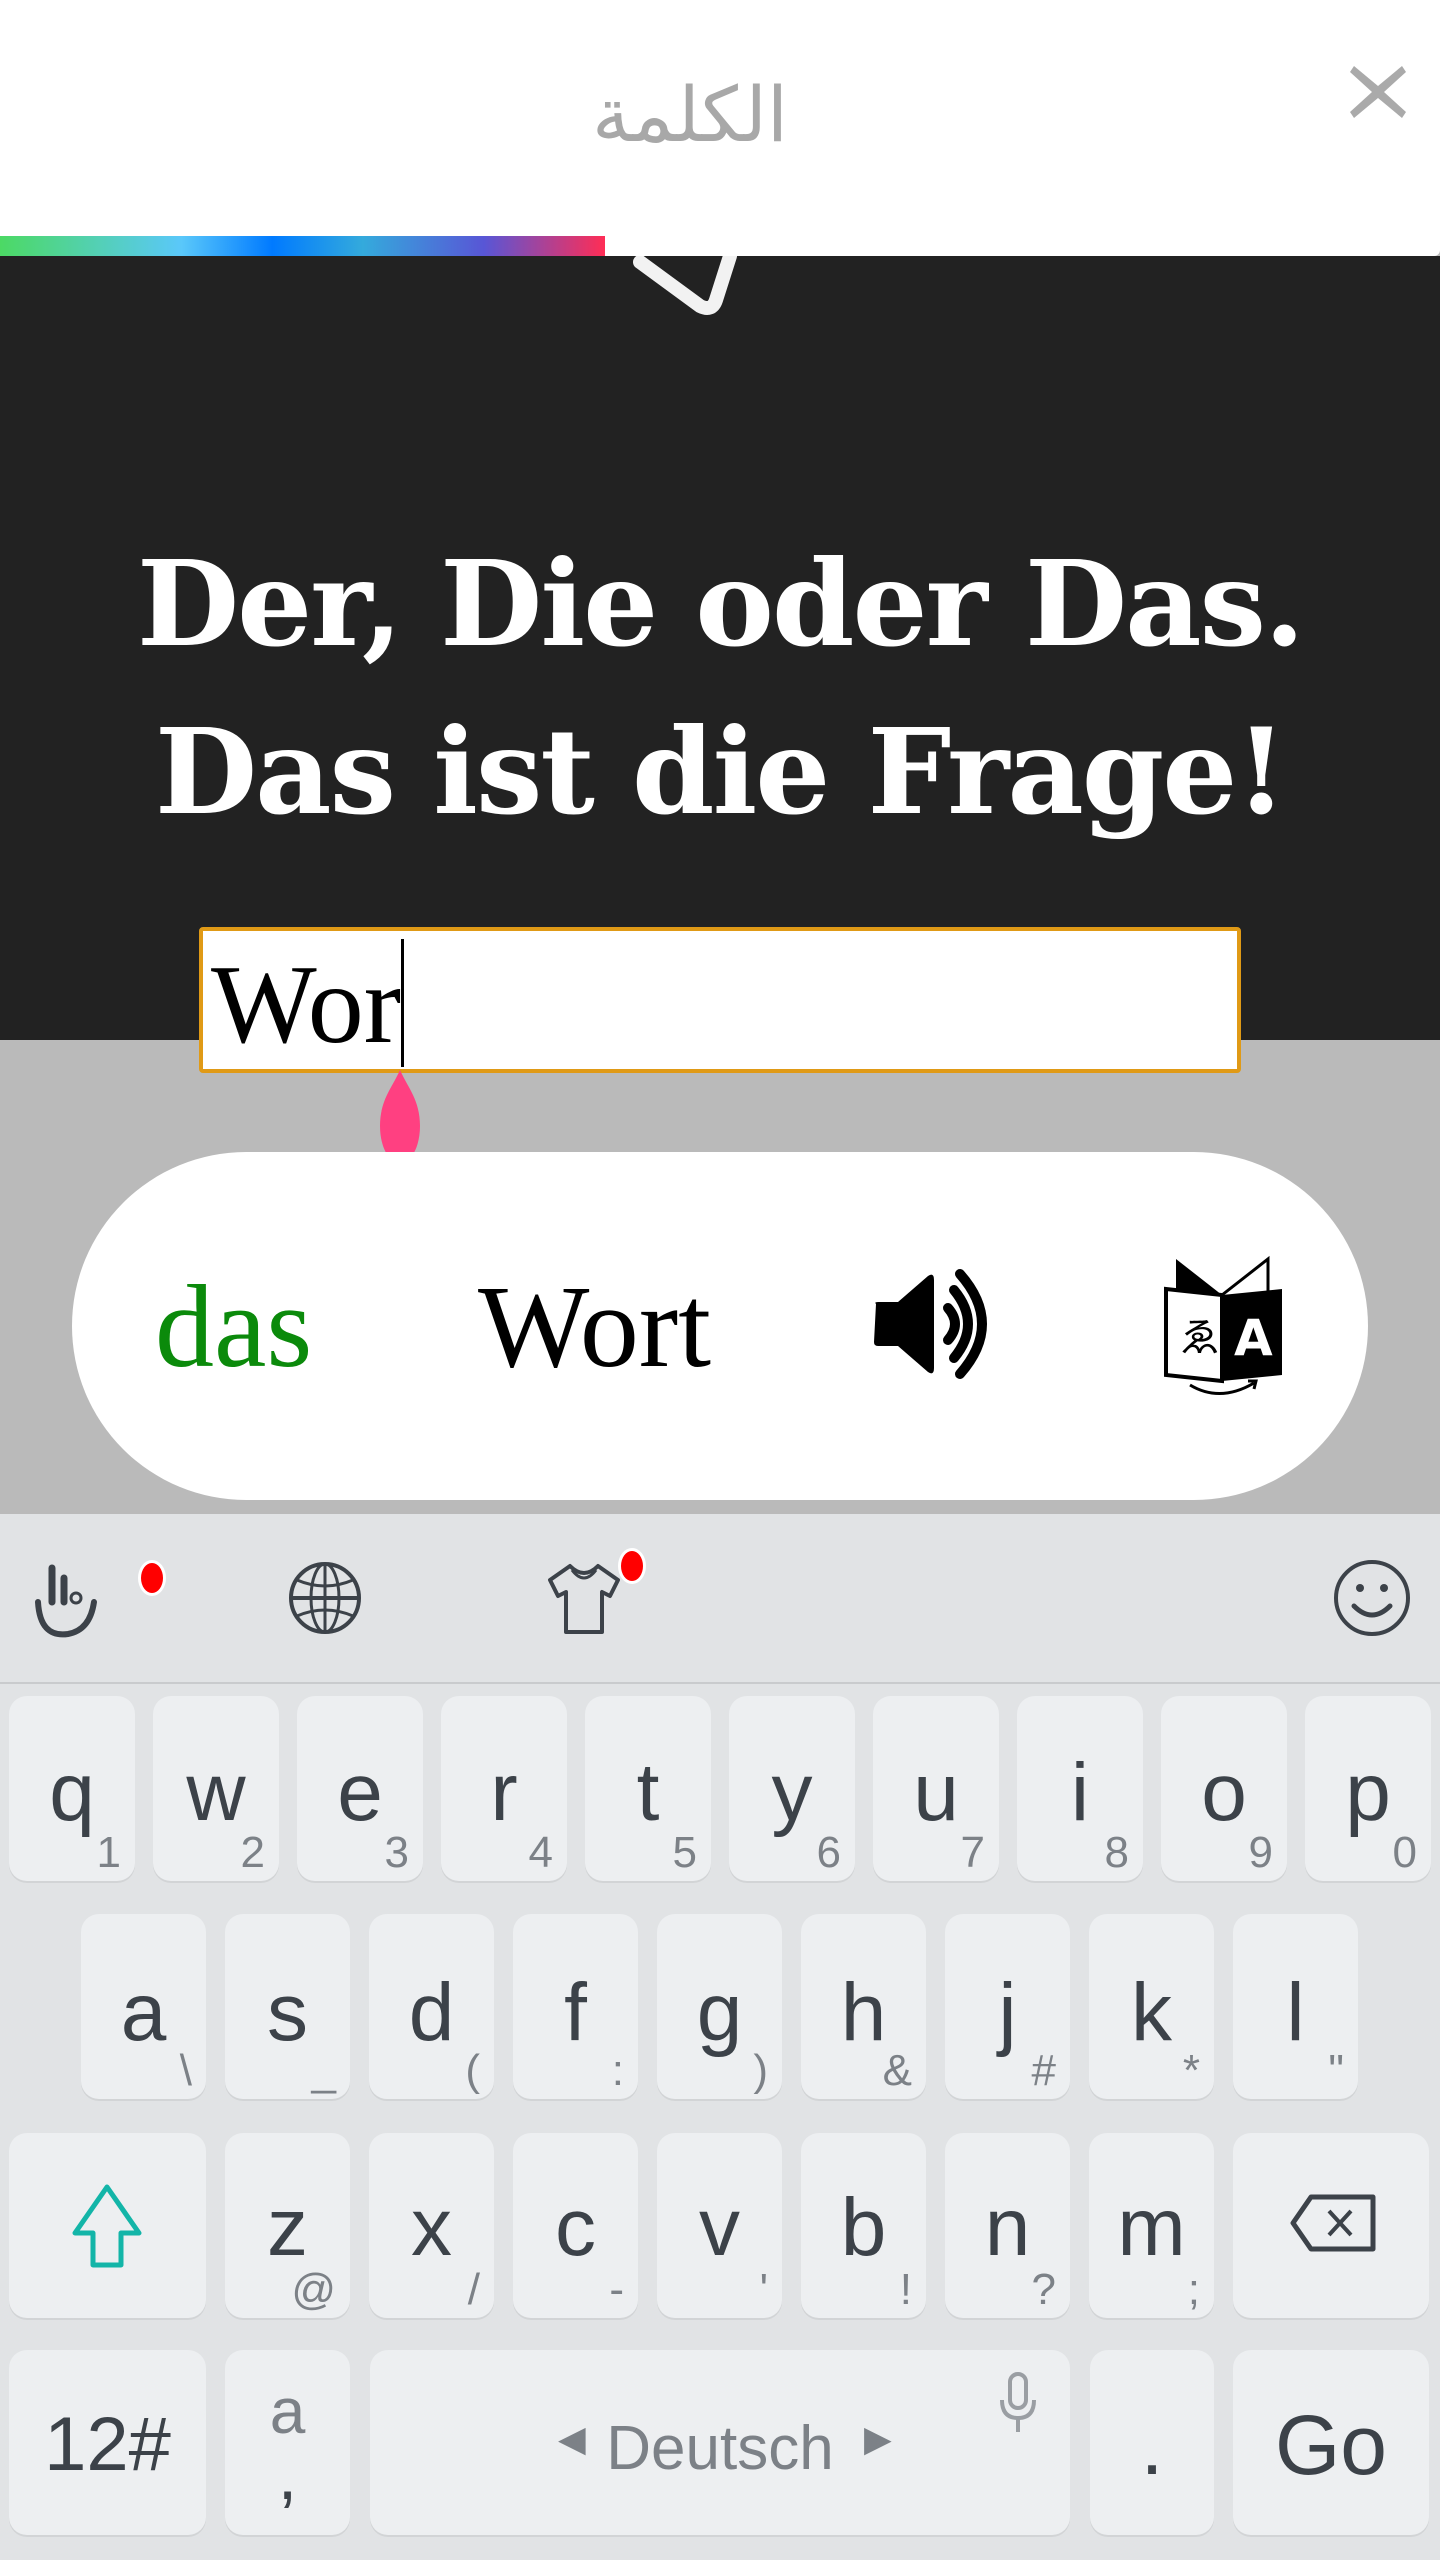 The height and width of the screenshot is (2560, 1440). Describe the element at coordinates (595, 1326) in the screenshot. I see `noun-text: Wort` at that location.